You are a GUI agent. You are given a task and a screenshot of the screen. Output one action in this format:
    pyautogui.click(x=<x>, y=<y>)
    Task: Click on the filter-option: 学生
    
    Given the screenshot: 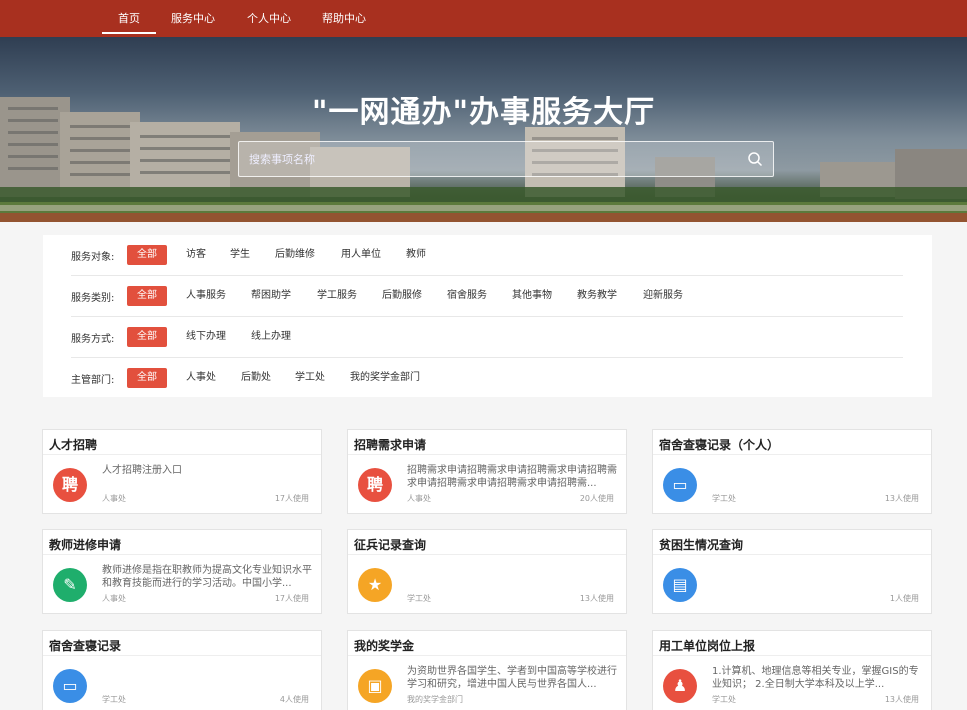 What is the action you would take?
    pyautogui.click(x=240, y=255)
    